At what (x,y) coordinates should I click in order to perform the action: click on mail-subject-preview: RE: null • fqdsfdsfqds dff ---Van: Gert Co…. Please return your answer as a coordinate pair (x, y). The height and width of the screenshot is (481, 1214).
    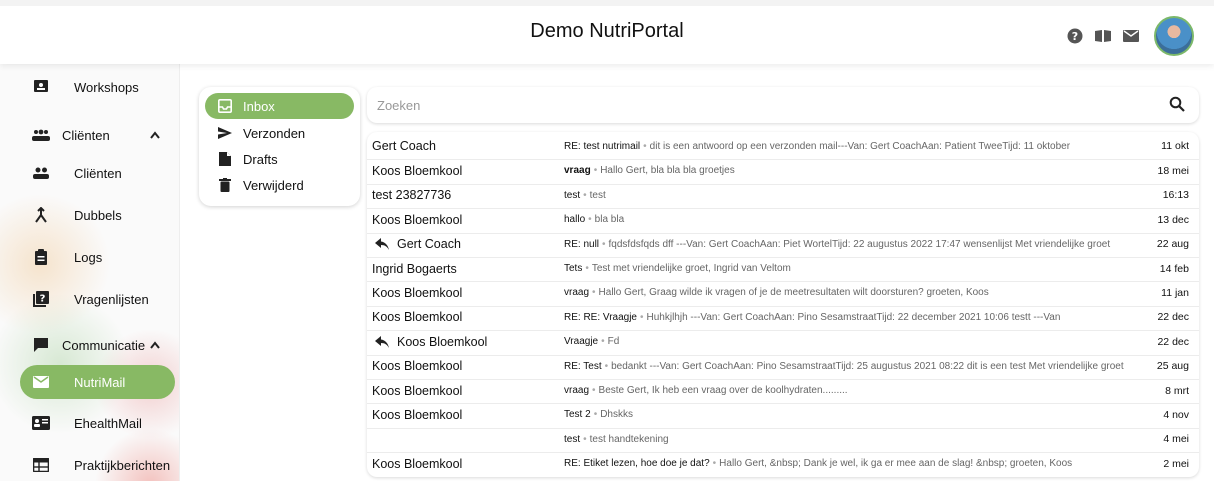
    Looking at the image, I should click on (844, 244).